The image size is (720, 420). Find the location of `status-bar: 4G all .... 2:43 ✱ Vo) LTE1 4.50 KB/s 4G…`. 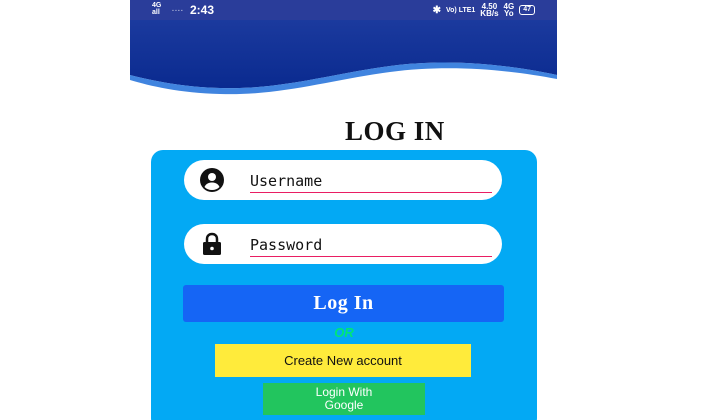

status-bar: 4G all .... 2:43 ✱ Vo) LTE1 4.50 KB/s 4G… is located at coordinates (343, 10).